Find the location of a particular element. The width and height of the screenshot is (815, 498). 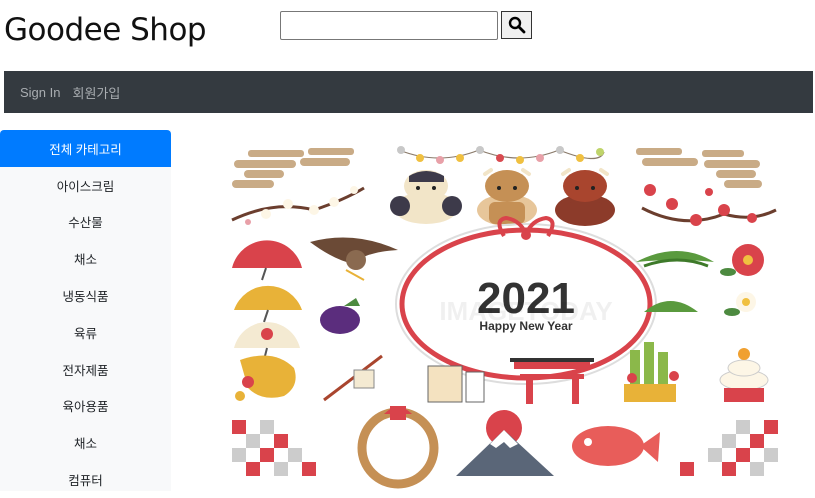

brand-logo: Goodee Shop is located at coordinates (105, 30).